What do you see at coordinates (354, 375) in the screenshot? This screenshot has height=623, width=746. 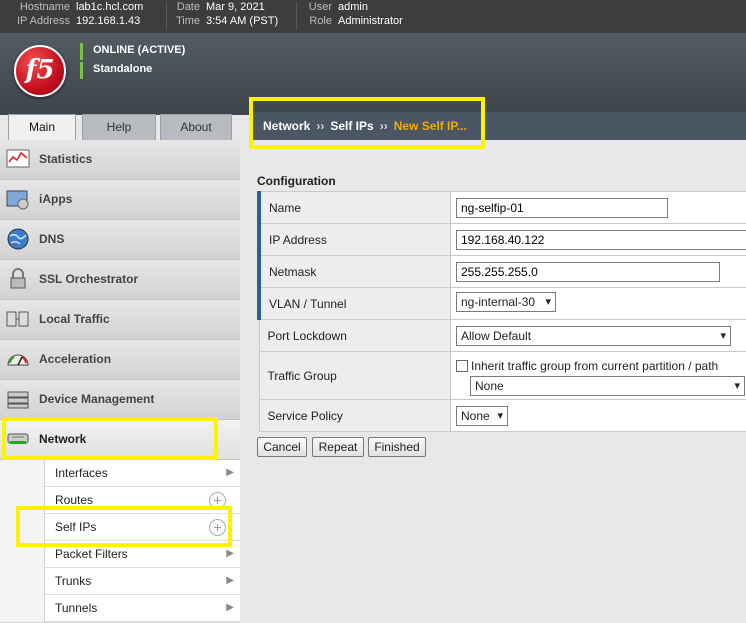 I see `traffic-group-label: Traffic Group` at bounding box center [354, 375].